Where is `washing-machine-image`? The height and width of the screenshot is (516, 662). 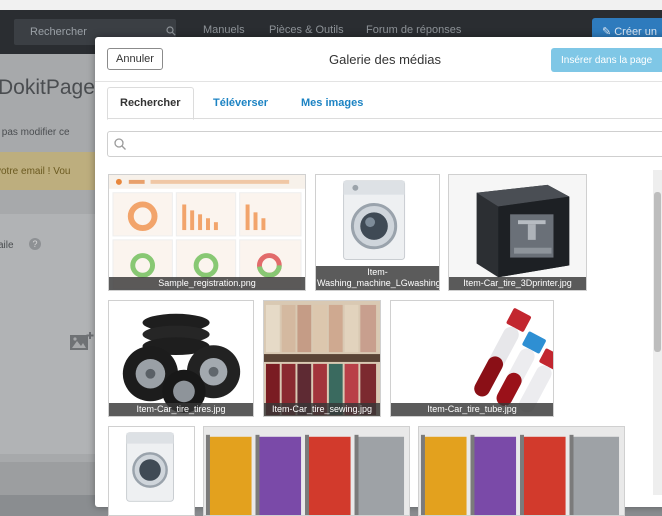
washing-machine-image is located at coordinates (151, 471).